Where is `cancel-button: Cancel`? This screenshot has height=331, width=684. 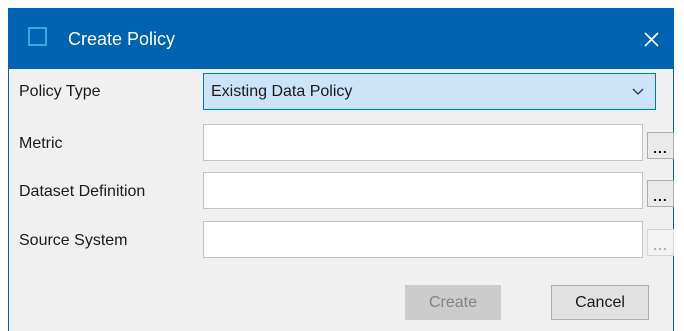
cancel-button: Cancel is located at coordinates (600, 302).